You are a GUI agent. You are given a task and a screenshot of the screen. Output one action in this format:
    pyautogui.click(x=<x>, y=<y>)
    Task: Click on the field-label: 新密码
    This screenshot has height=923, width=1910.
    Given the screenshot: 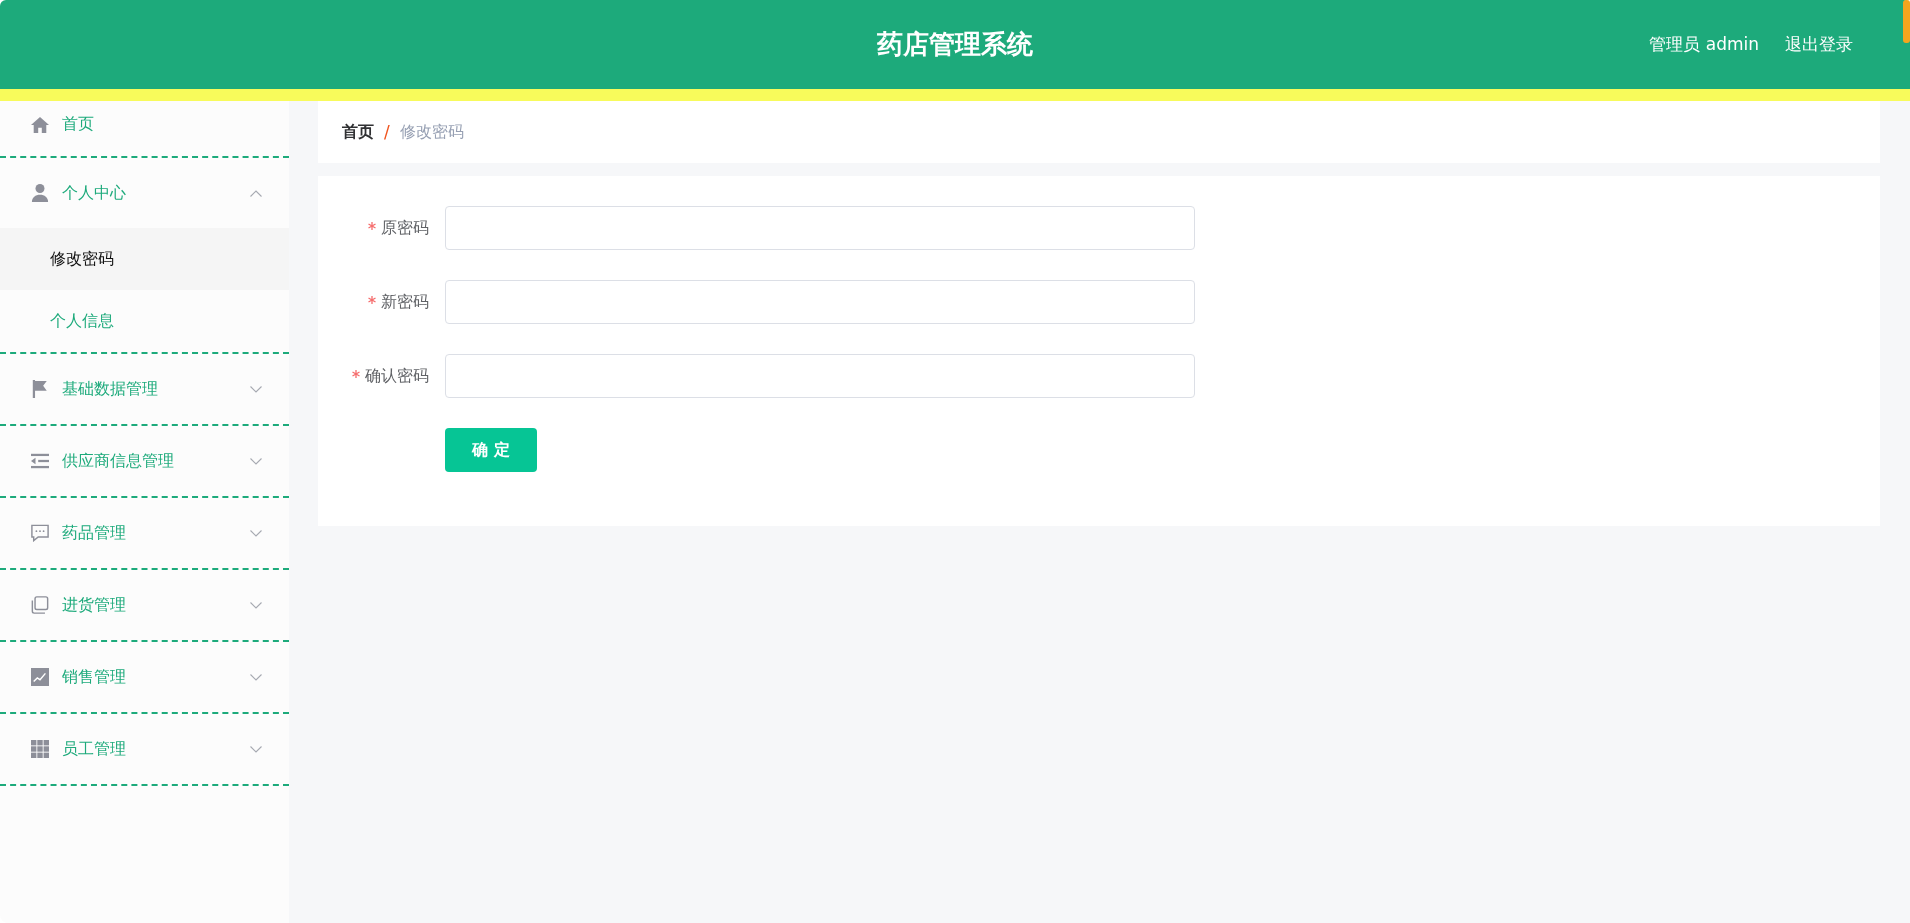 What is the action you would take?
    pyautogui.click(x=405, y=302)
    